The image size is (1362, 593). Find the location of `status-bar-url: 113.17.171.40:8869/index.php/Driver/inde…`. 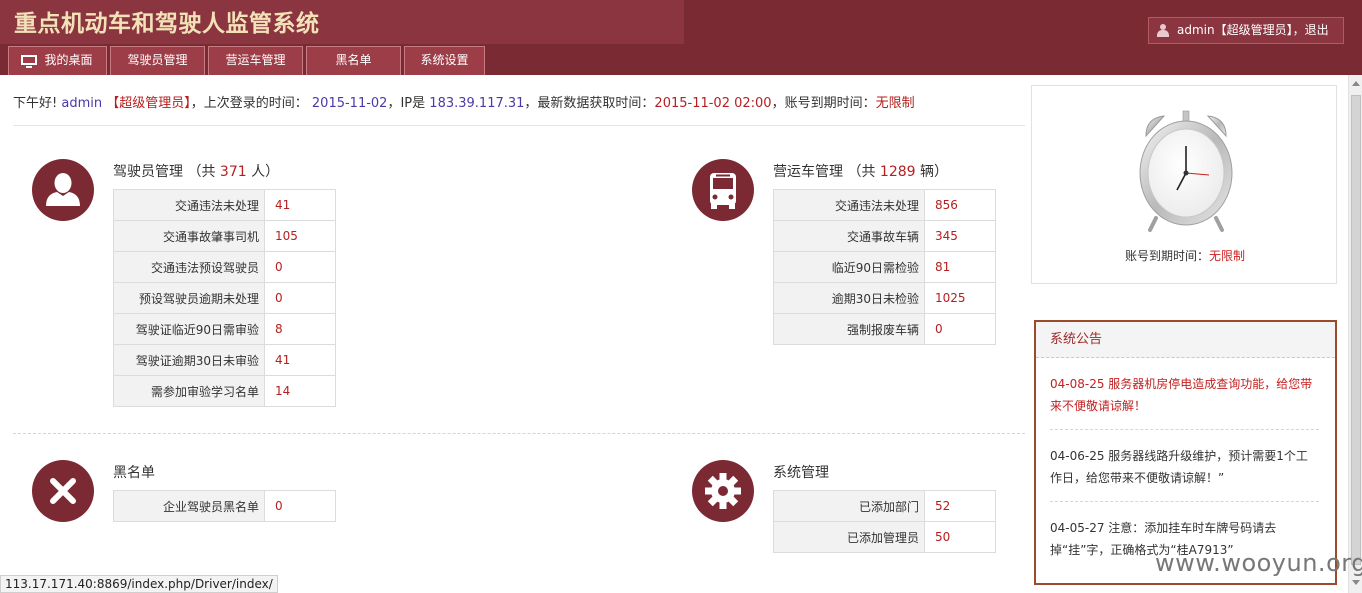

status-bar-url: 113.17.171.40:8869/index.php/Driver/inde… is located at coordinates (139, 584).